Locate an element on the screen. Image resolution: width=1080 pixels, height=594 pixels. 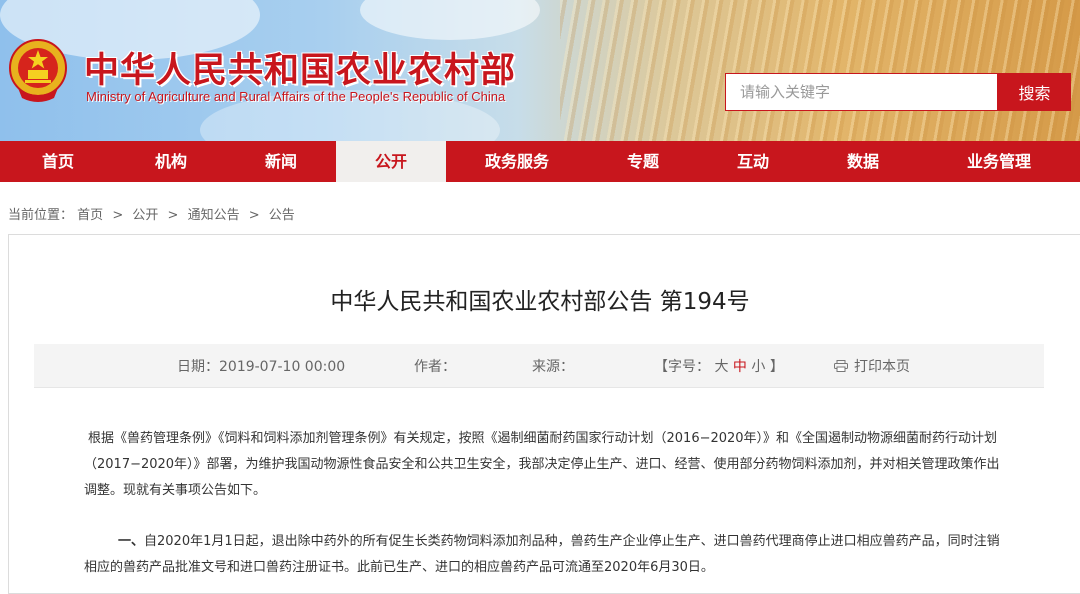
font-size-open: 【字号： is located at coordinates (682, 367).